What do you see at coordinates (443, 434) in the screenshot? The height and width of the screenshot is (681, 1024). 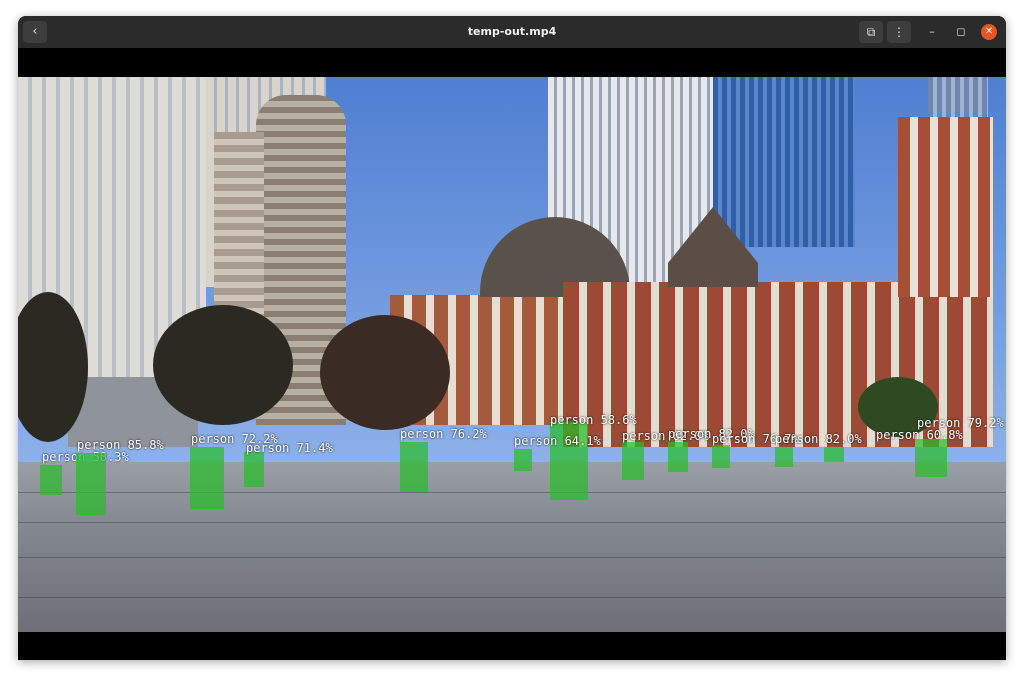 I see `detection-label: person 76.2%` at bounding box center [443, 434].